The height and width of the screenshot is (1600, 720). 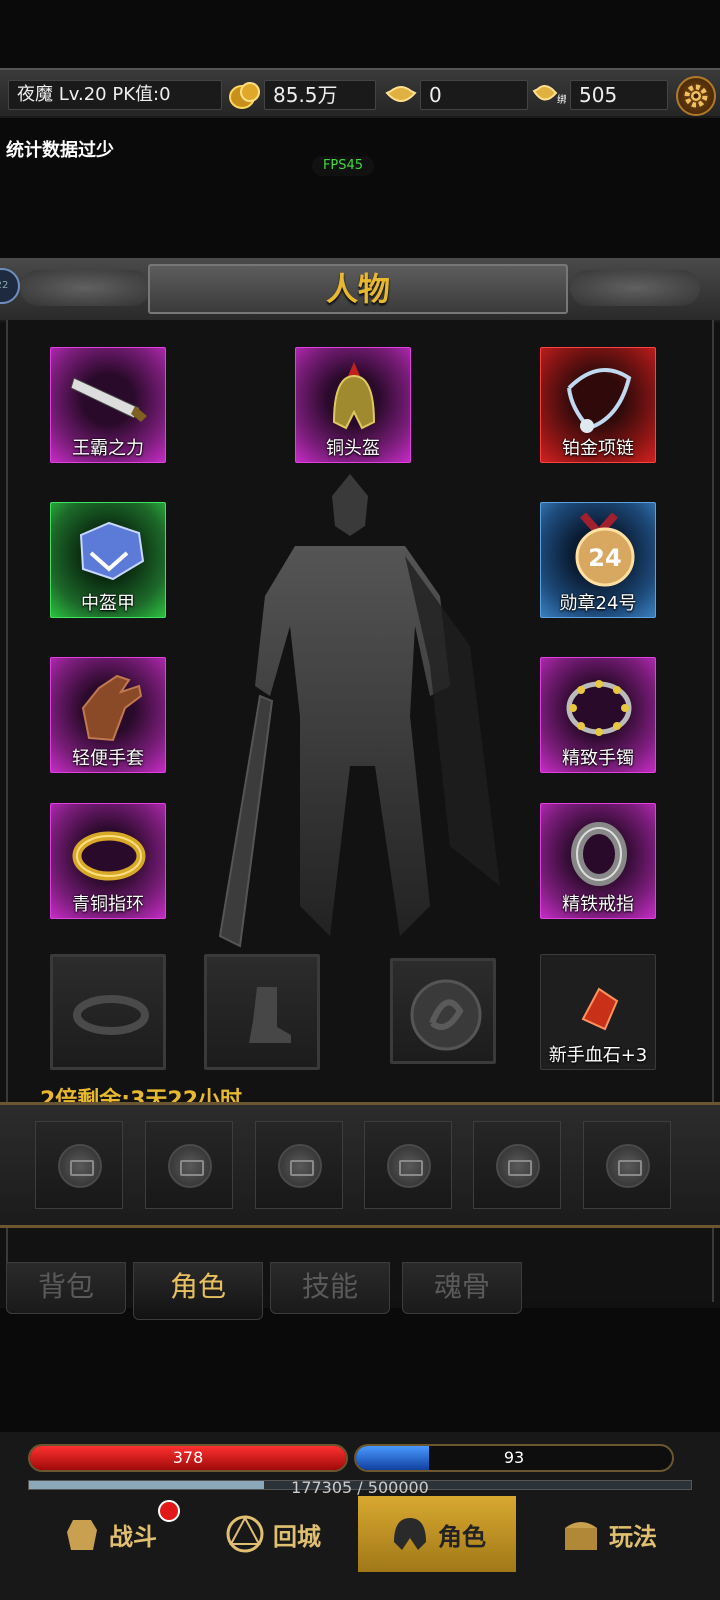 I want to click on equip-slot-gloves: 轻便手套, so click(x=108, y=715).